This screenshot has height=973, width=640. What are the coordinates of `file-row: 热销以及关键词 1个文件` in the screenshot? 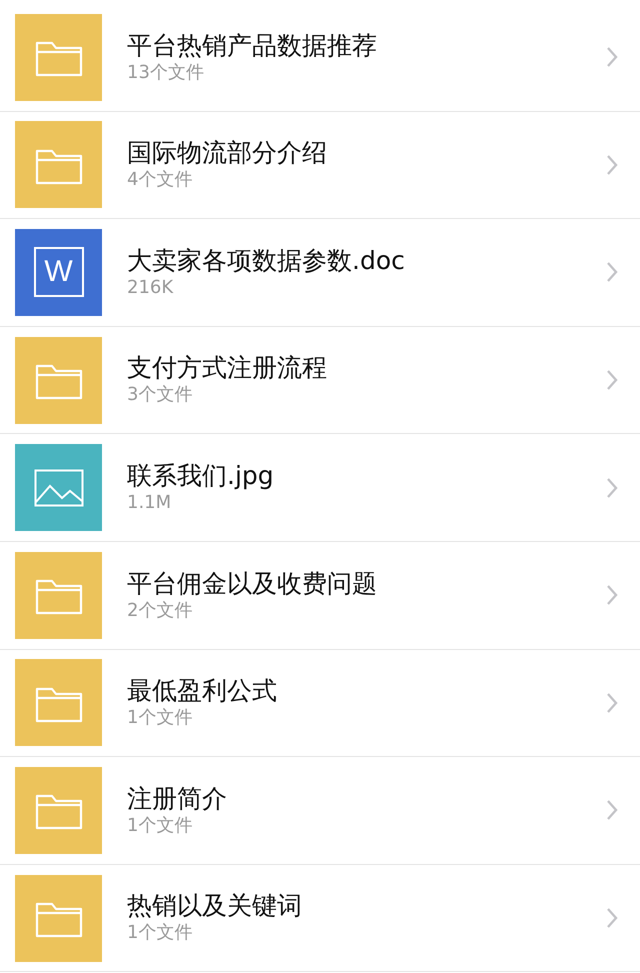 It's located at (320, 918).